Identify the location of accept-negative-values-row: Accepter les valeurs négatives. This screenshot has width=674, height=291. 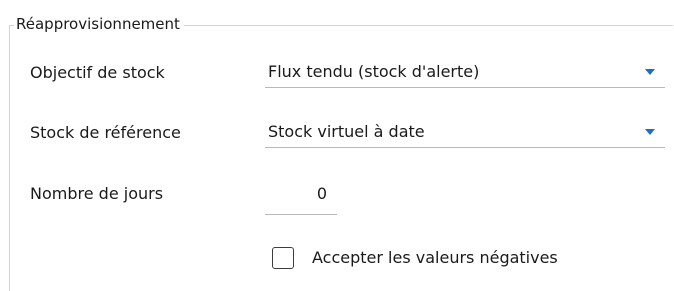
(415, 258).